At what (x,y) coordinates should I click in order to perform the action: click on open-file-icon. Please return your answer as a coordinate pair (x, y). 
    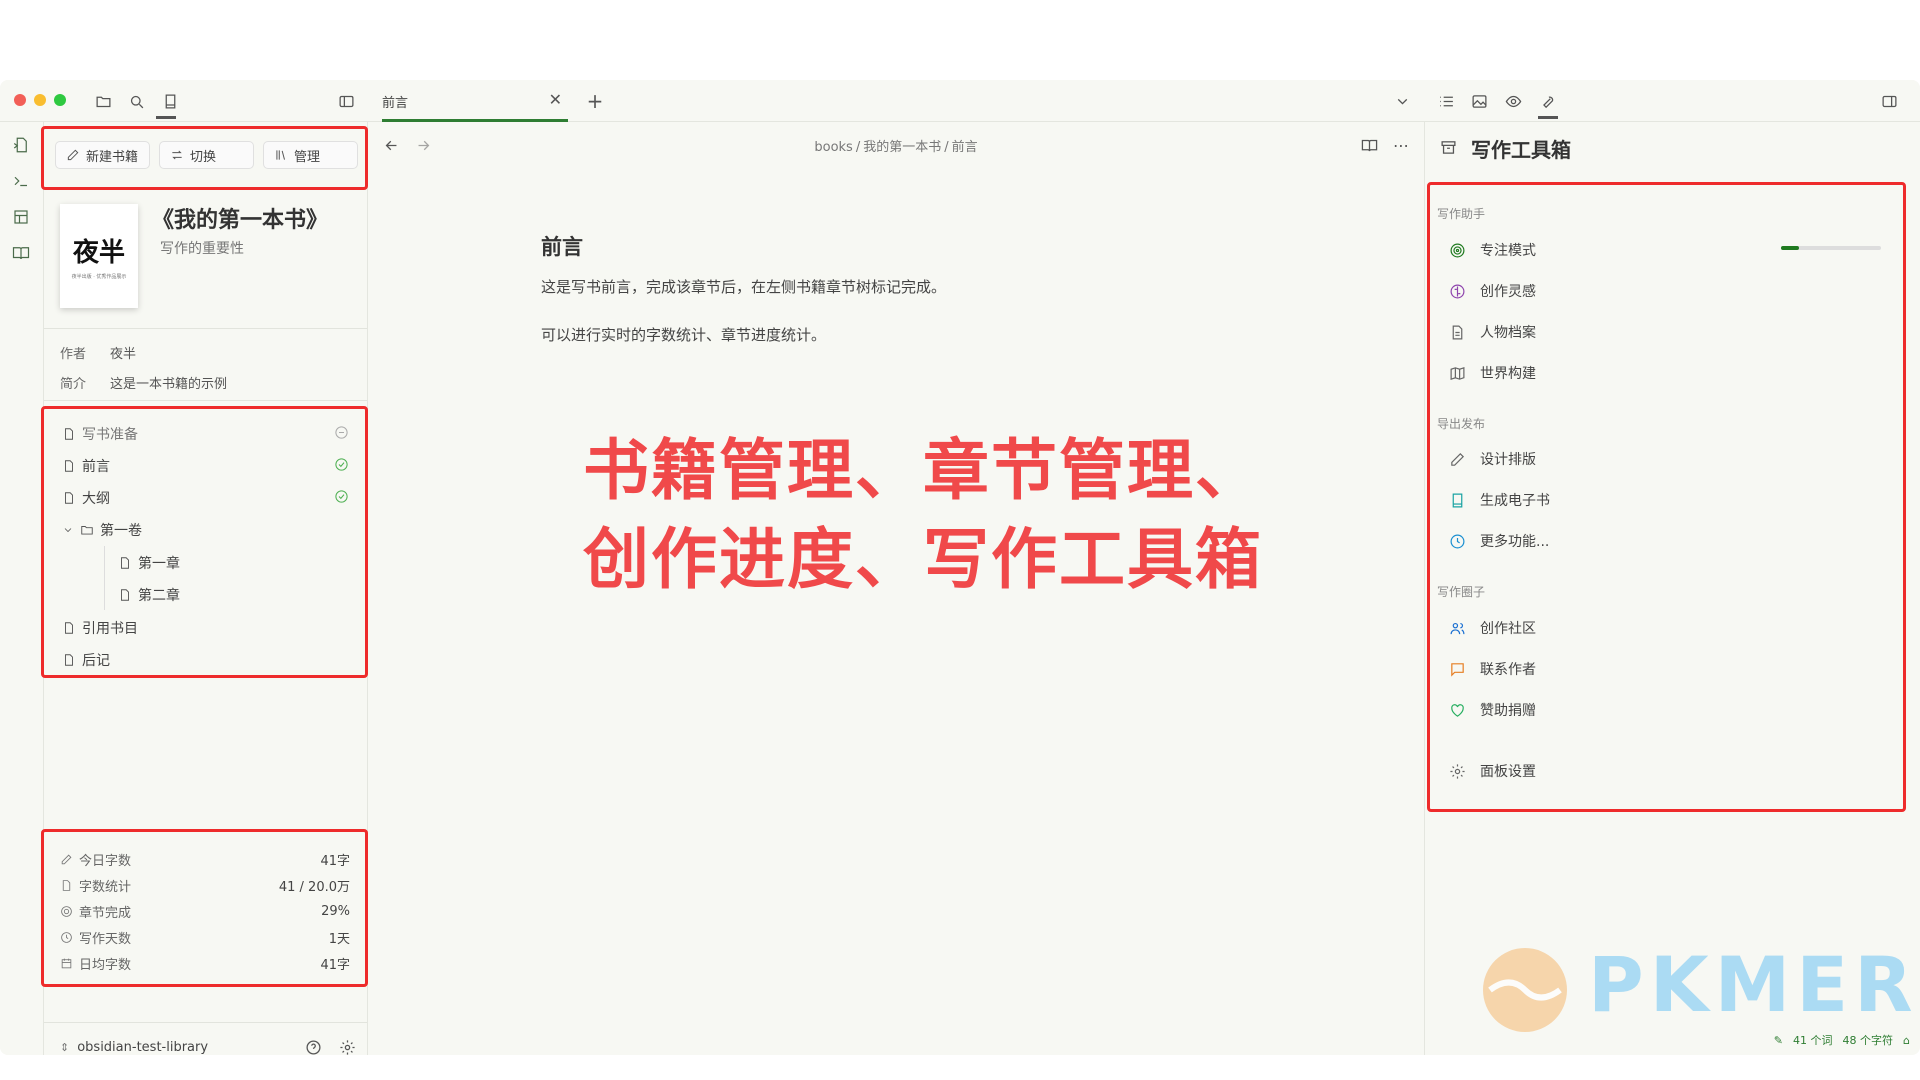
    Looking at the image, I should click on (22, 146).